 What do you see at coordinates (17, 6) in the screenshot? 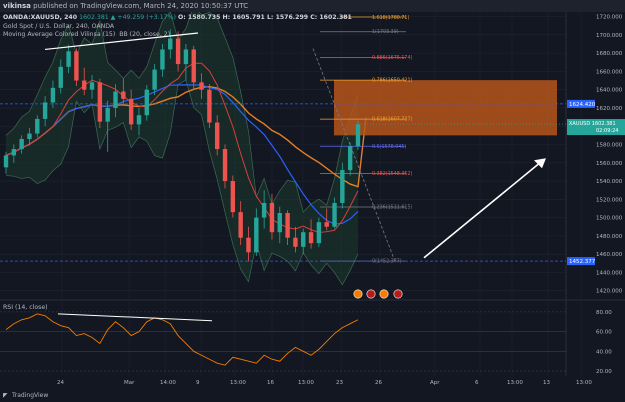
I see `publisher-name: vikinsa` at bounding box center [17, 6].